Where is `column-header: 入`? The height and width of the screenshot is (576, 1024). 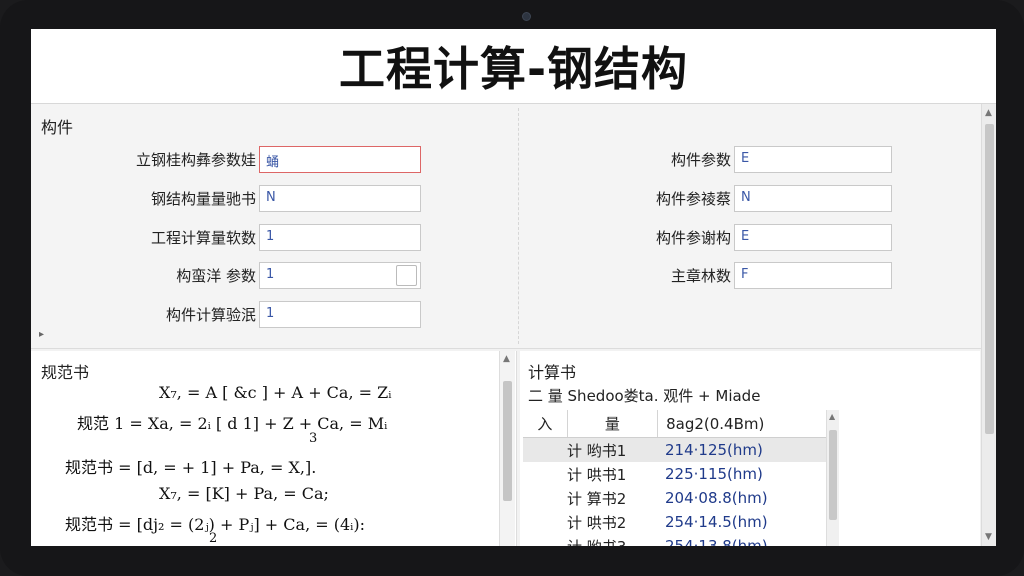 column-header: 入 is located at coordinates (545, 423).